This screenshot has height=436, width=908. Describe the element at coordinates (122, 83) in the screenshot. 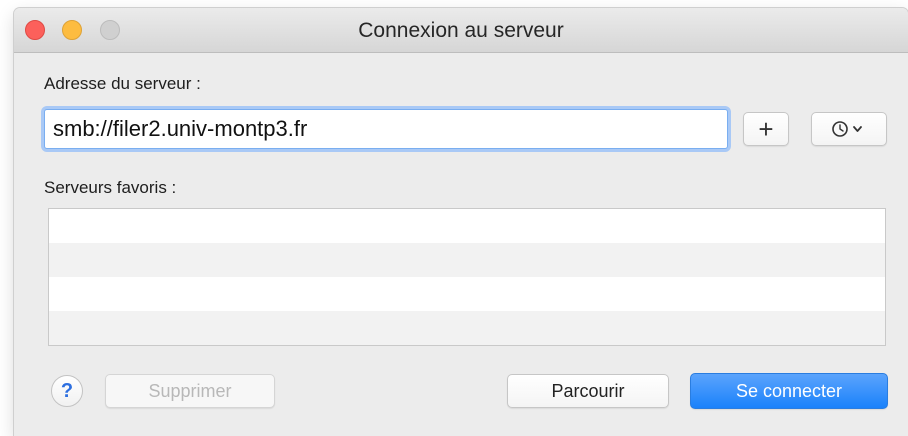

I see `server-address-label: Adresse du serveur :` at that location.